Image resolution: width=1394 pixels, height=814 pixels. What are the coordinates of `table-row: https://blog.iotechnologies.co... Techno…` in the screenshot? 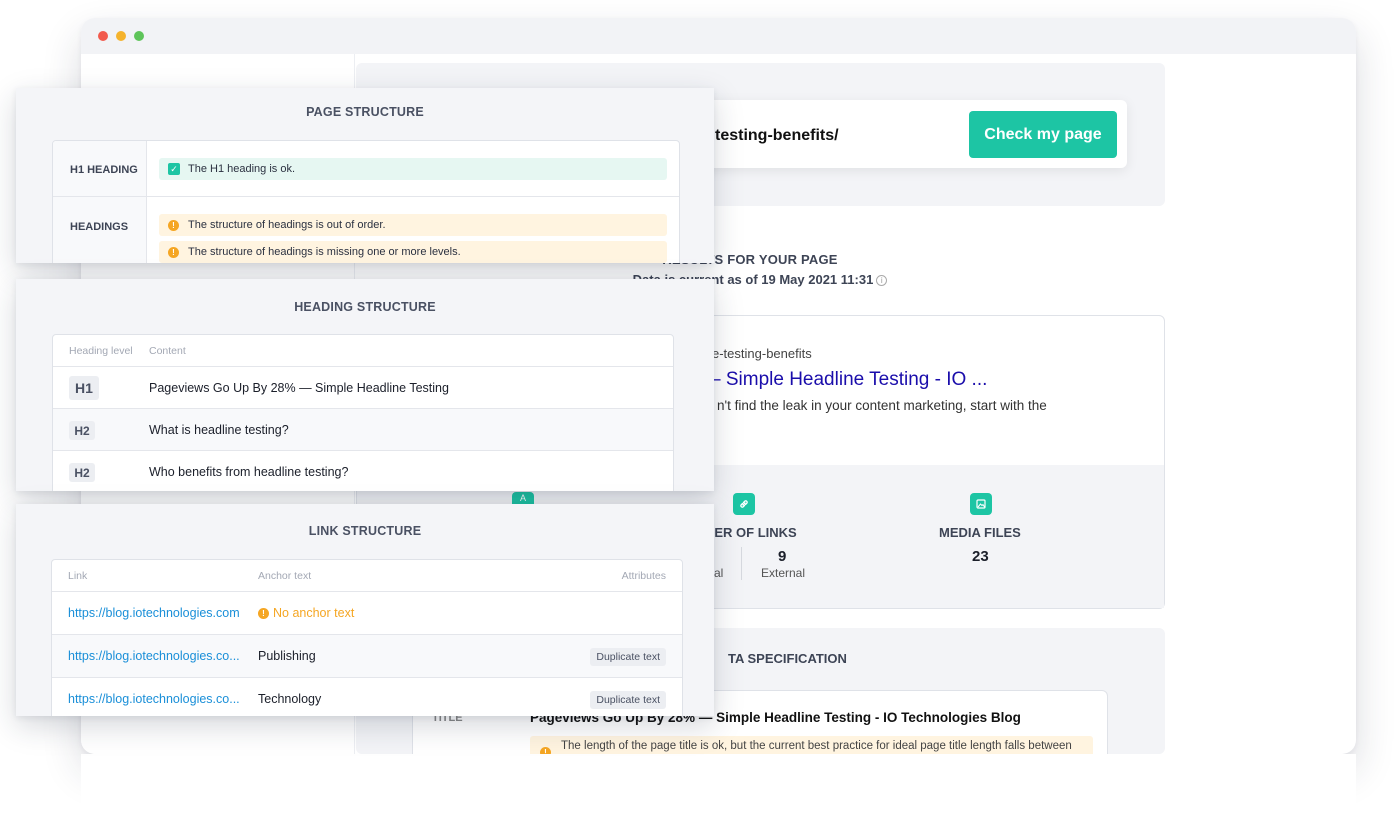 It's located at (367, 696).